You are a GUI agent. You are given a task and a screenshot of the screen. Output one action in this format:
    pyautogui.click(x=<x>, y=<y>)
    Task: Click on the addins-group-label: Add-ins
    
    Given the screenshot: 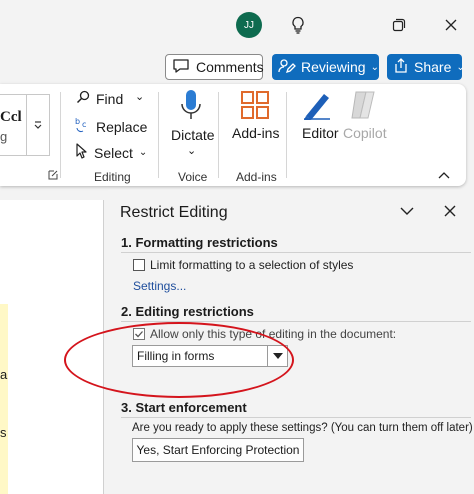 What is the action you would take?
    pyautogui.click(x=256, y=177)
    